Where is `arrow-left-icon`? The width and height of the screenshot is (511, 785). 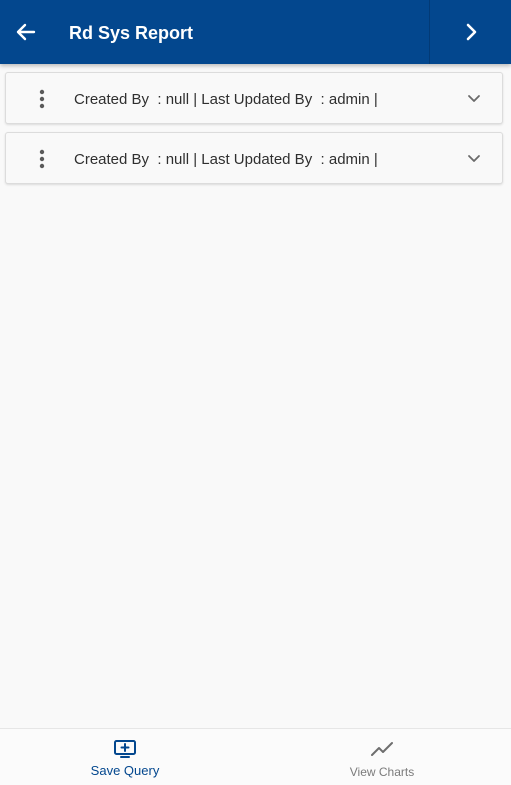 arrow-left-icon is located at coordinates (26, 32).